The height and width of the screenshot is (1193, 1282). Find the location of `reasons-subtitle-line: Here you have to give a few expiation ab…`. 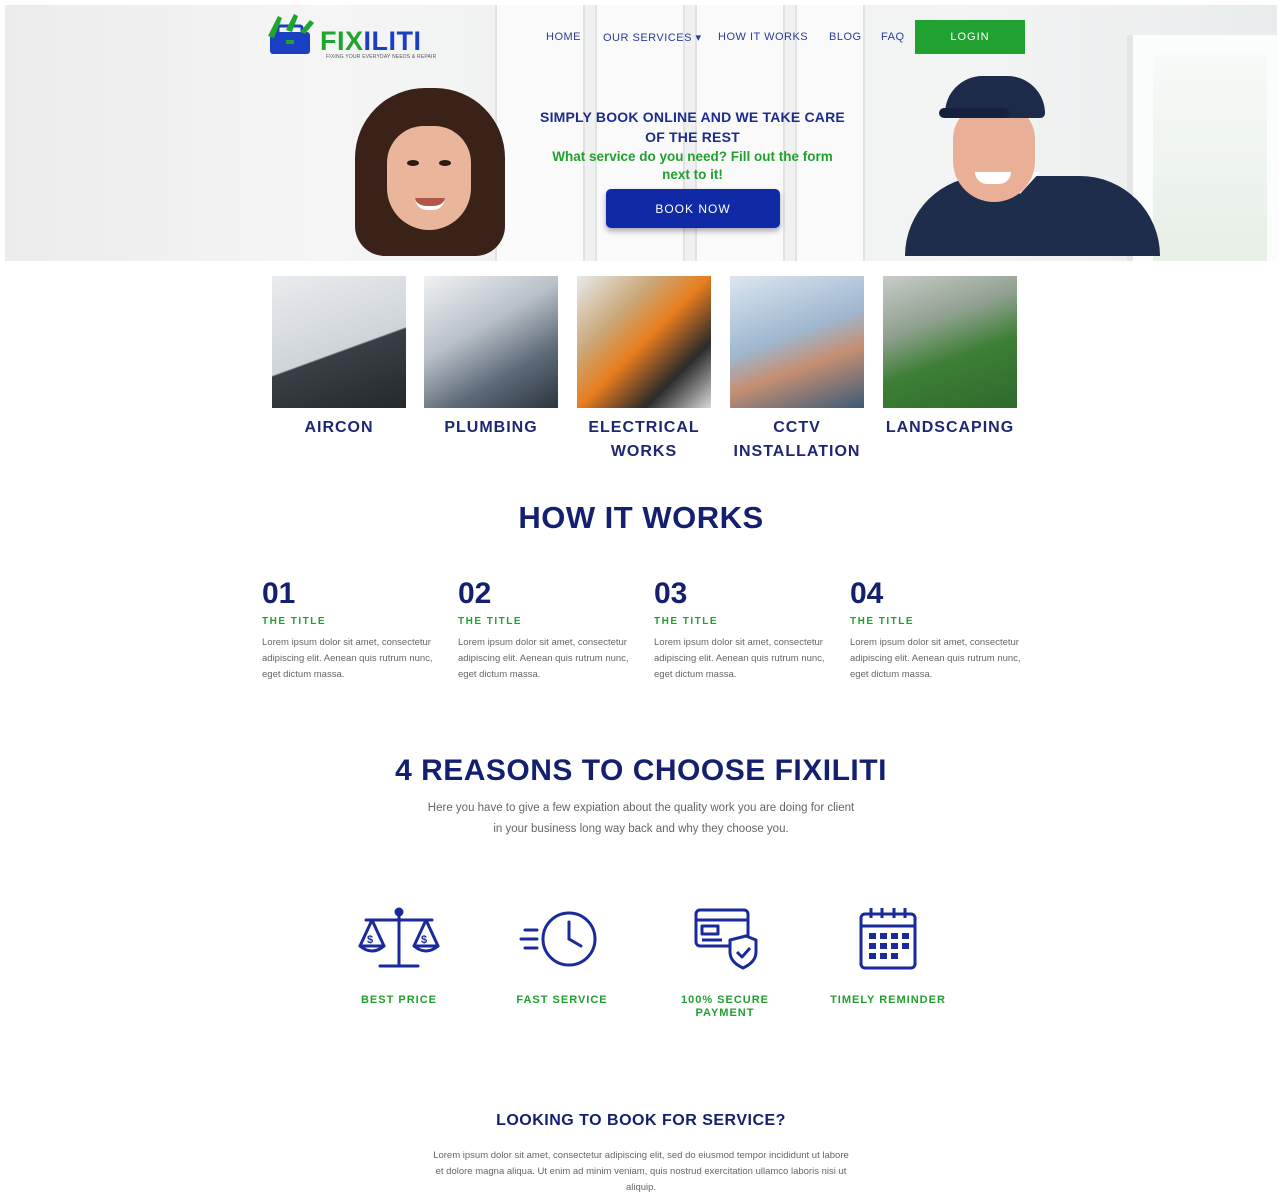

reasons-subtitle-line: Here you have to give a few expiation ab… is located at coordinates (641, 808).